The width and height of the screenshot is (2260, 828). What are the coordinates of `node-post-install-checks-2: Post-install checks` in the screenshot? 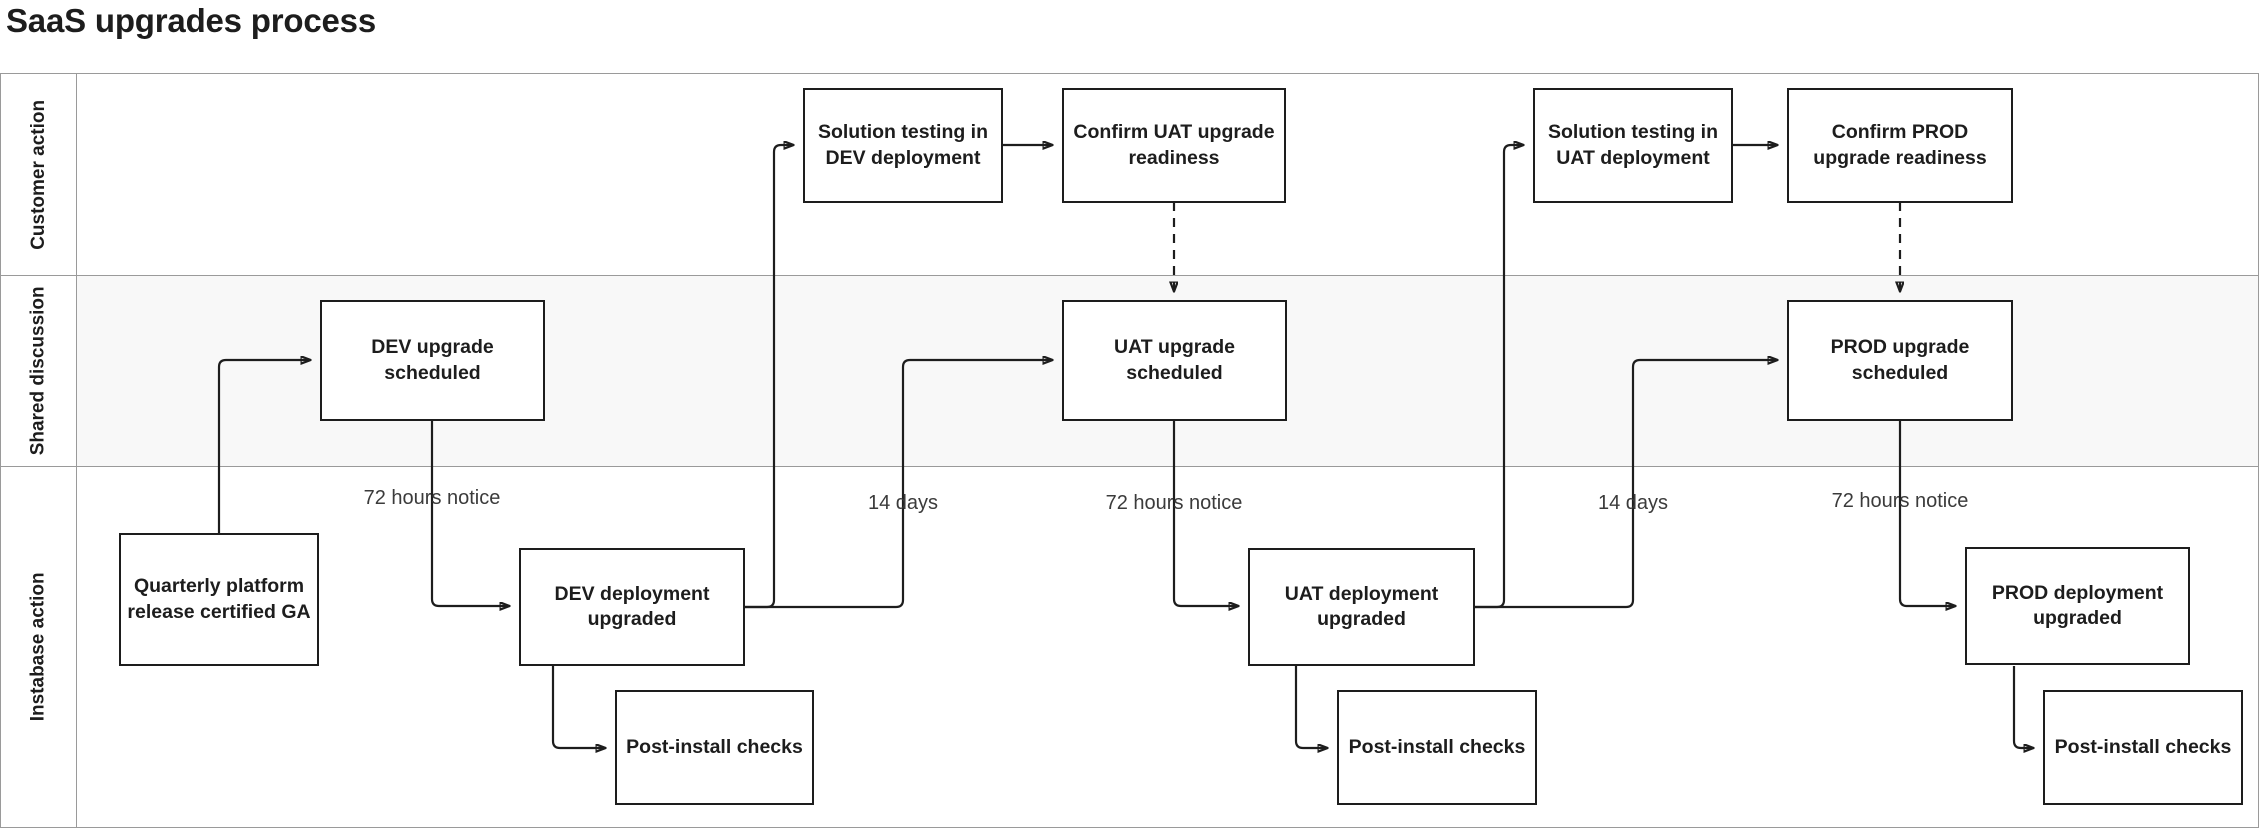 It's located at (1437, 747).